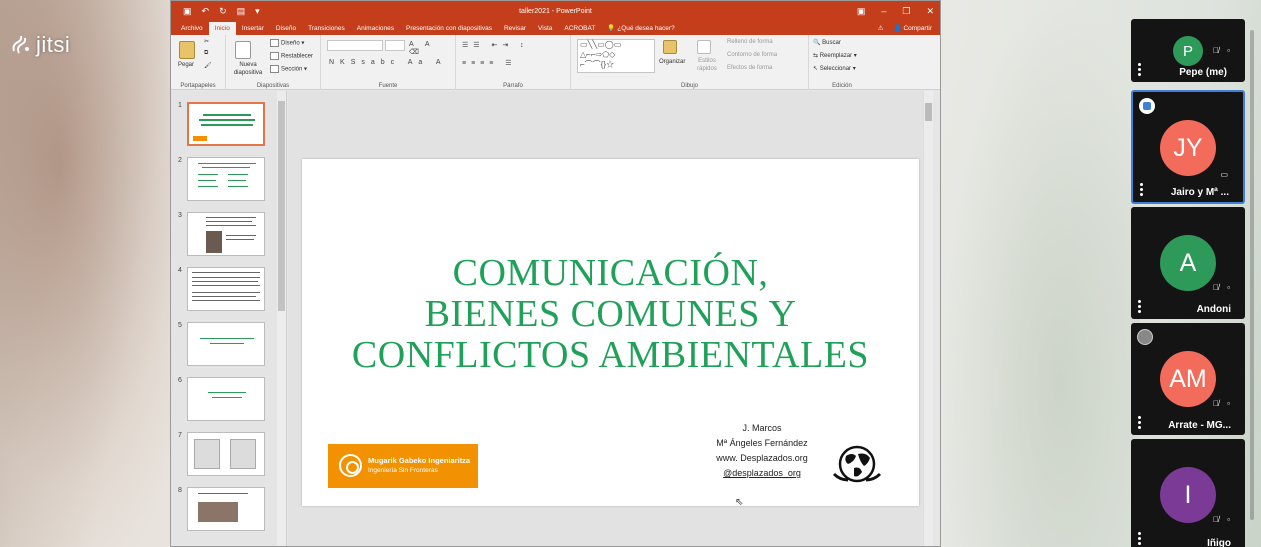 This screenshot has height=547, width=1261. What do you see at coordinates (243, 50) in the screenshot?
I see `new-slide-icon` at bounding box center [243, 50].